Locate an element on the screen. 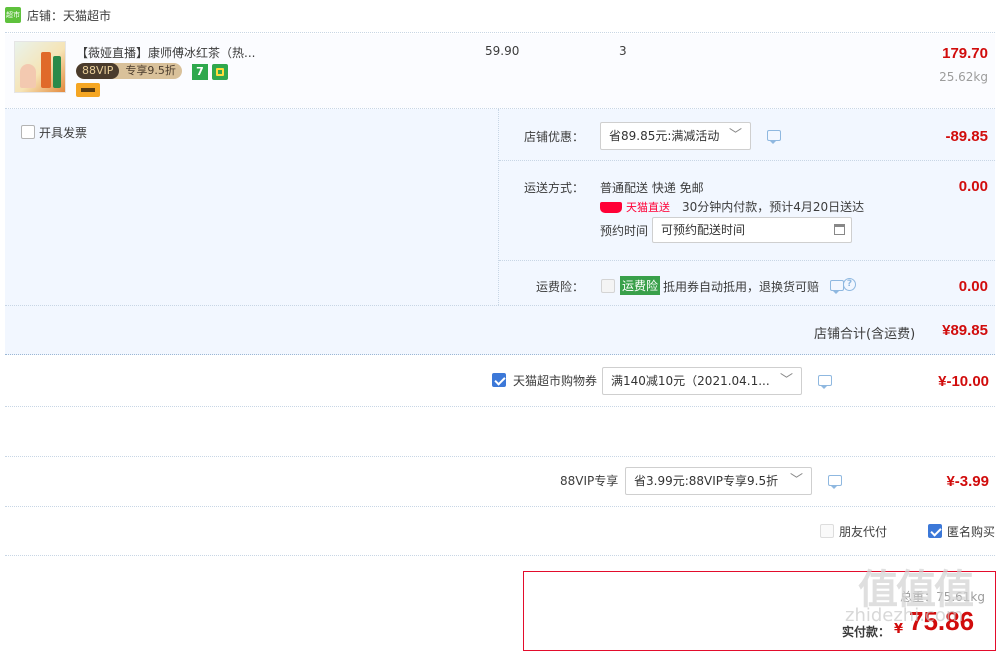  vip-discount-badge: 88VIP 专享9.5折 is located at coordinates (129, 71).